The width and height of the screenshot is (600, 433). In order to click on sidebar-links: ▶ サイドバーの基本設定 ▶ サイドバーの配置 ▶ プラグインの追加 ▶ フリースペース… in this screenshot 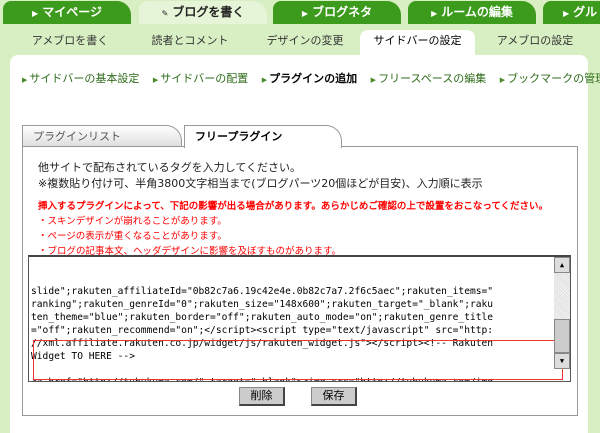, I will do `click(311, 78)`.